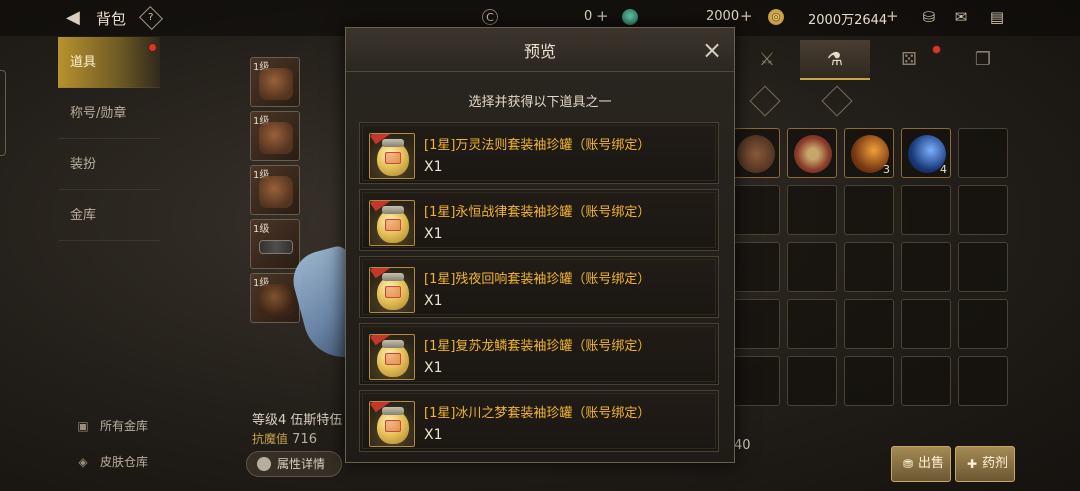 The height and width of the screenshot is (491, 1080). What do you see at coordinates (892, 16) in the screenshot?
I see `add-gold-button: +` at bounding box center [892, 16].